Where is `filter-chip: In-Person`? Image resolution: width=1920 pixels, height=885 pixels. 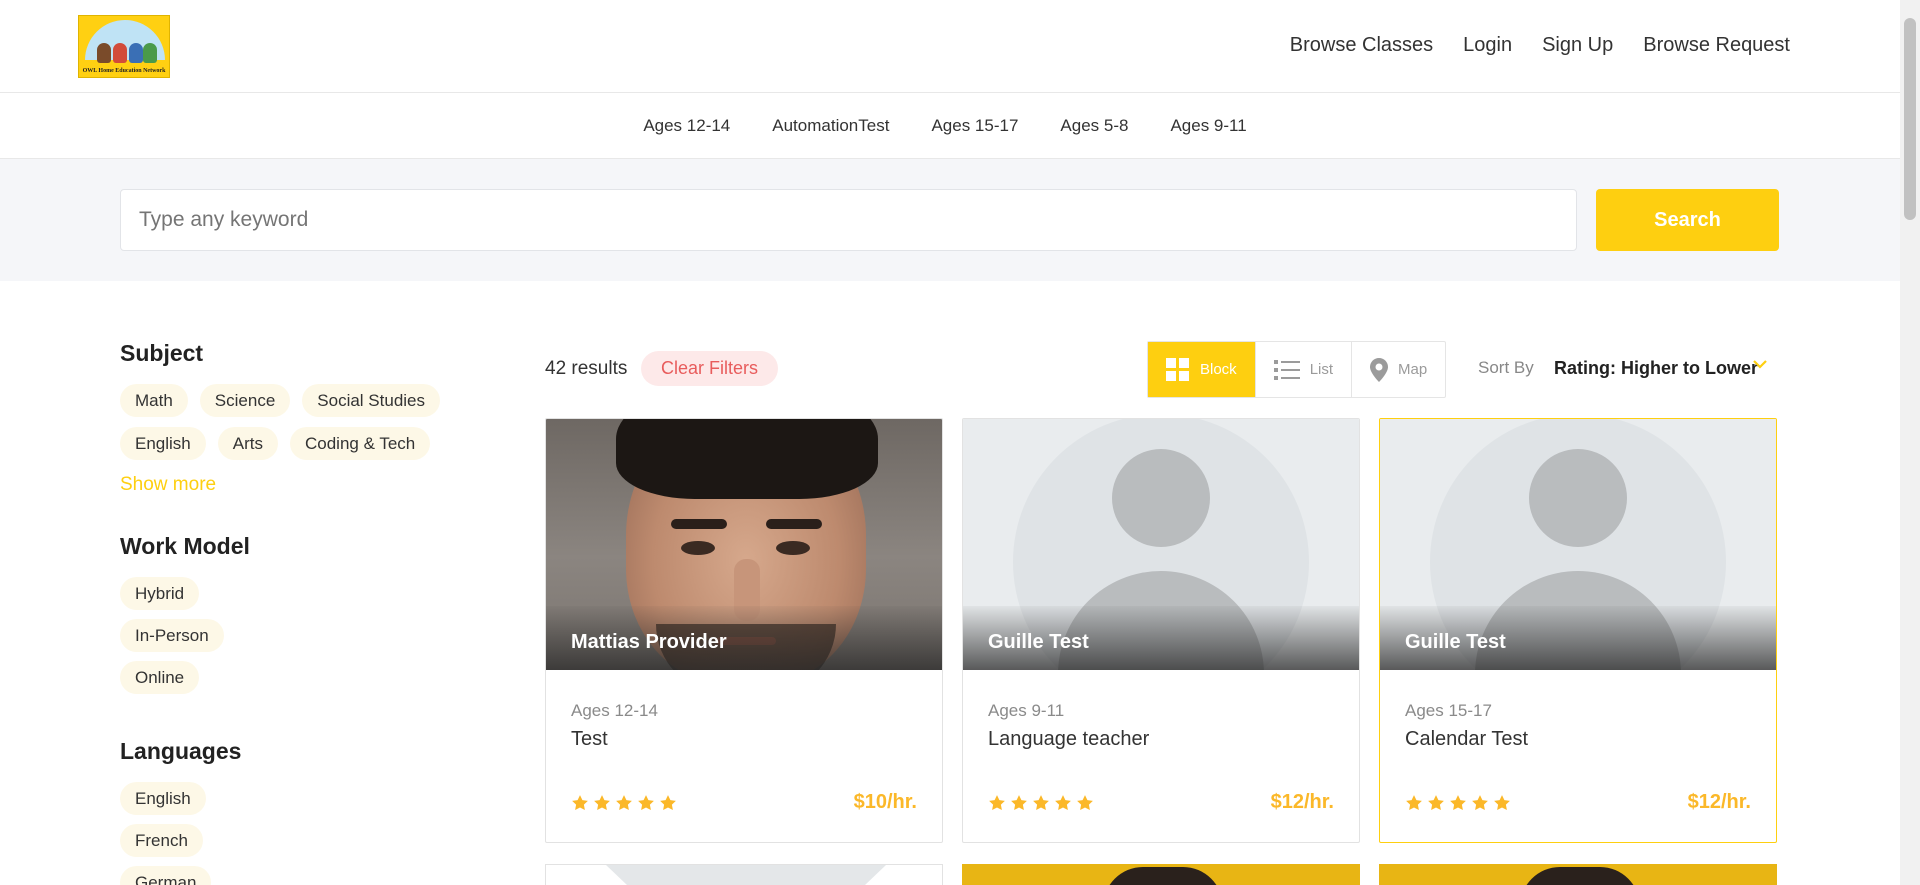 filter-chip: In-Person is located at coordinates (172, 635).